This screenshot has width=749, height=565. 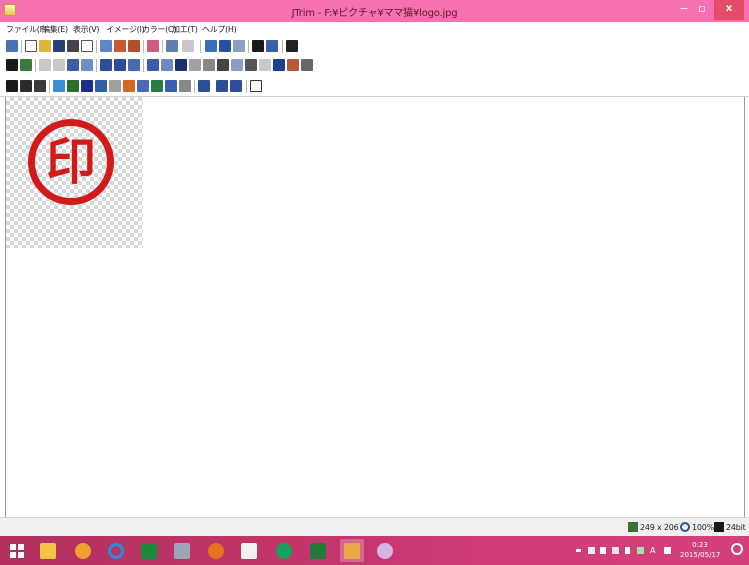 I want to click on jtrim-icon, so click(x=352, y=551).